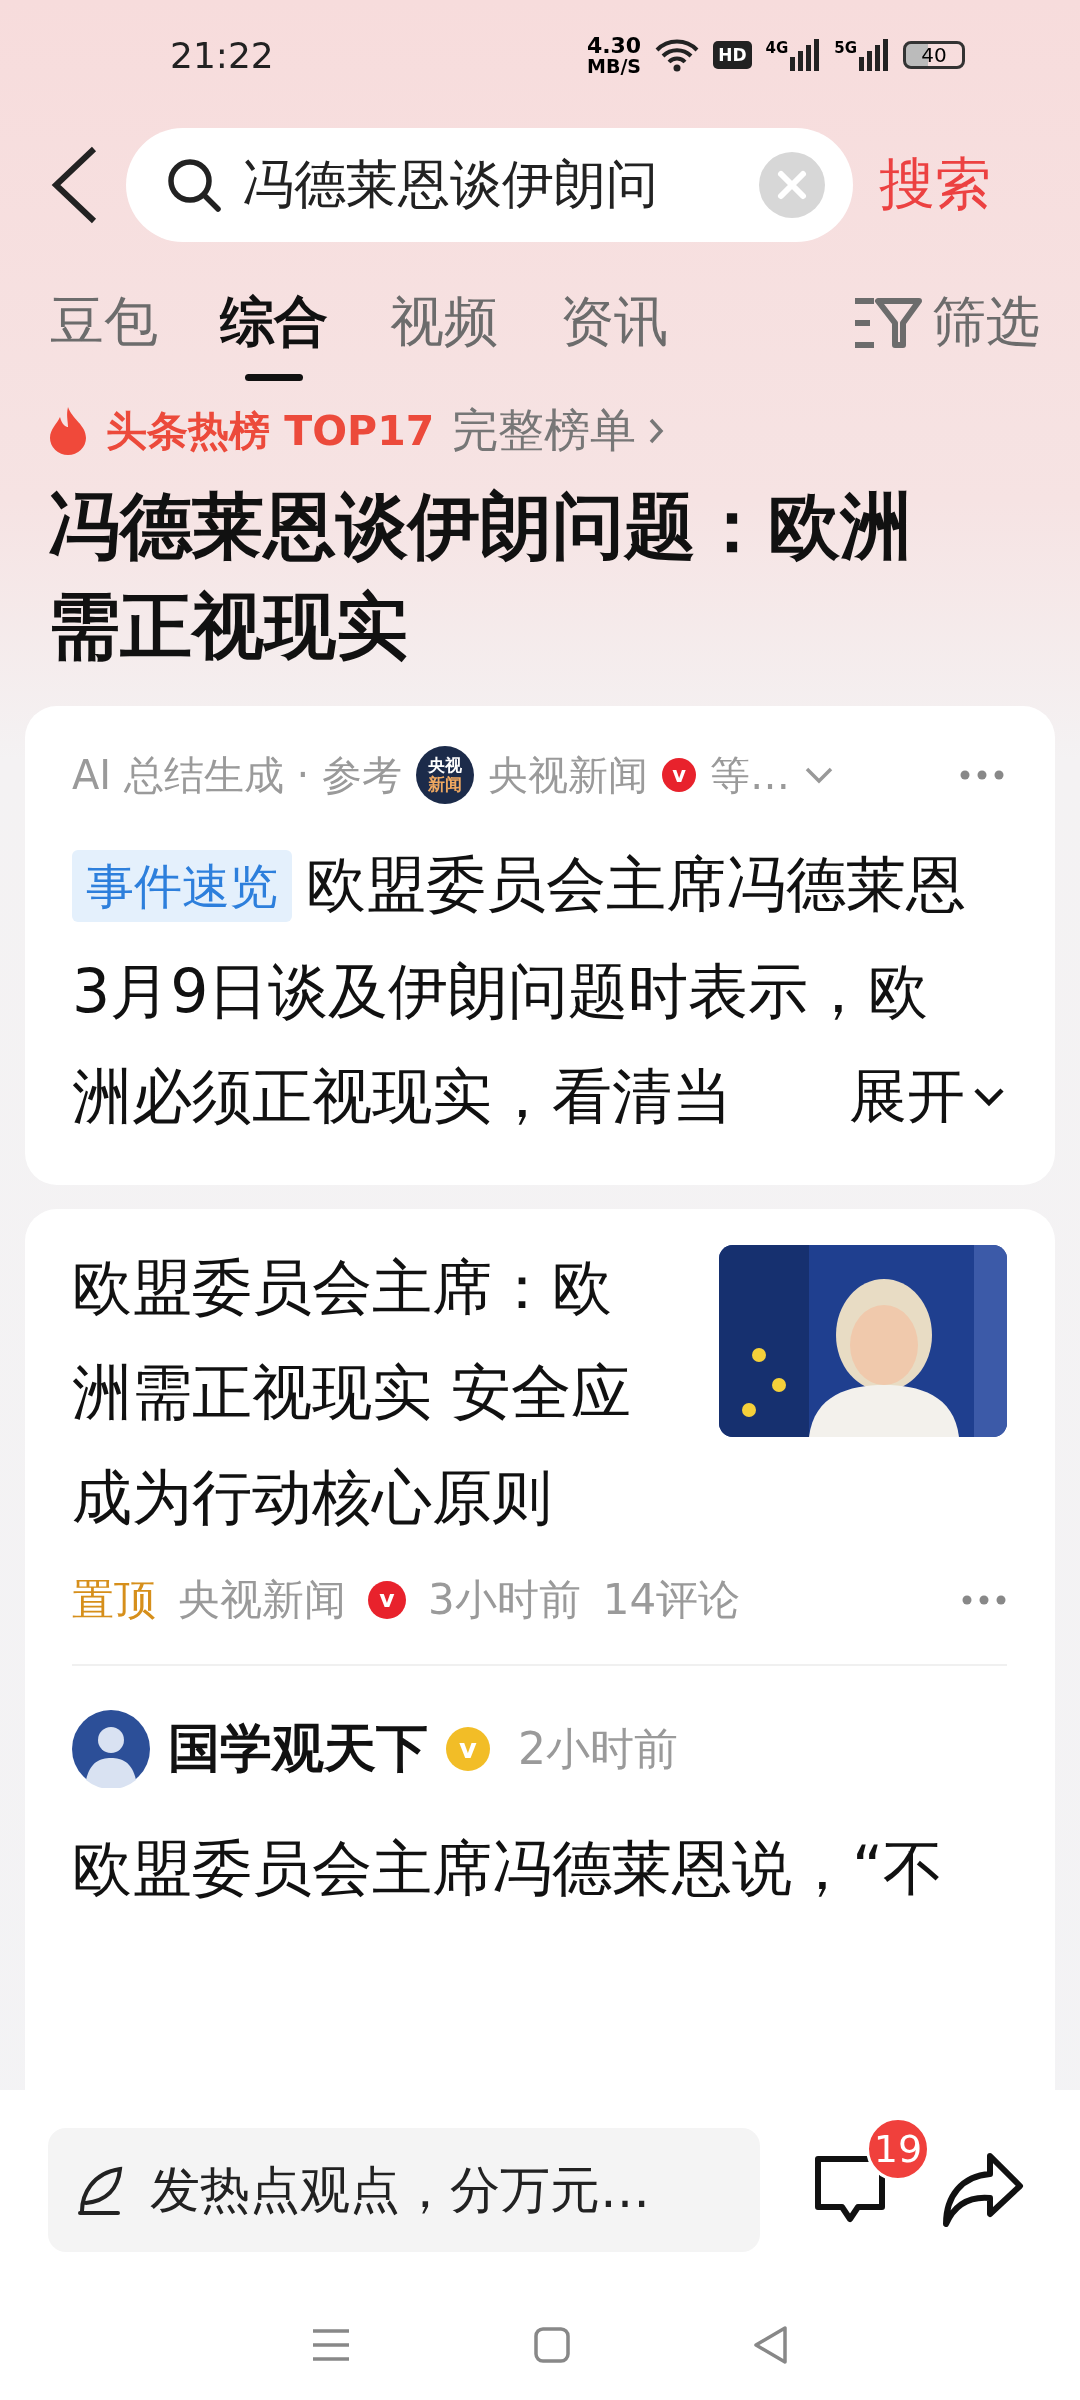 The image size is (1080, 2400). What do you see at coordinates (598, 1748) in the screenshot?
I see `post-time: 2小时前` at bounding box center [598, 1748].